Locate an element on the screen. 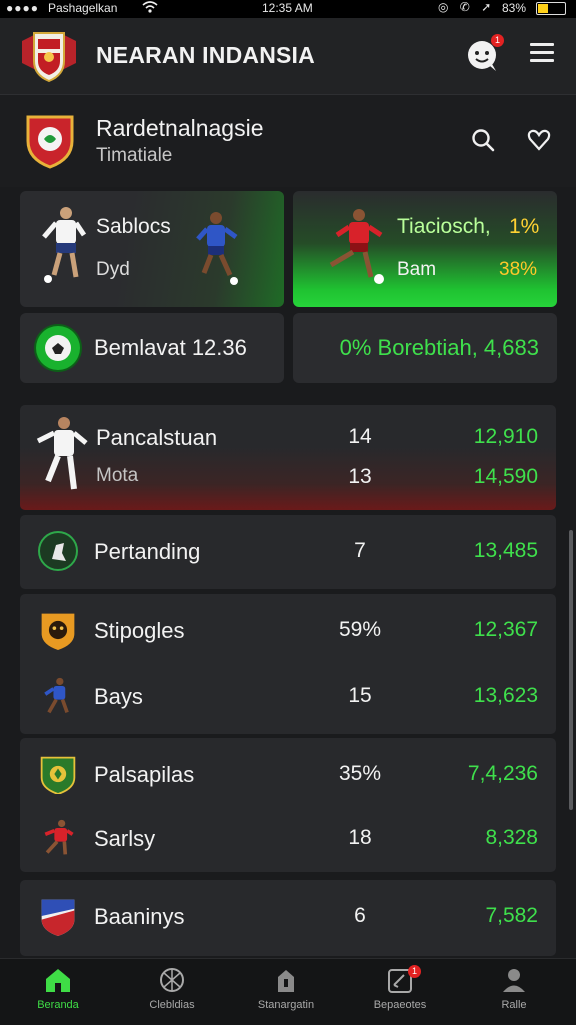 The image size is (576, 1025). flag-crest-icon is located at coordinates (58, 917).